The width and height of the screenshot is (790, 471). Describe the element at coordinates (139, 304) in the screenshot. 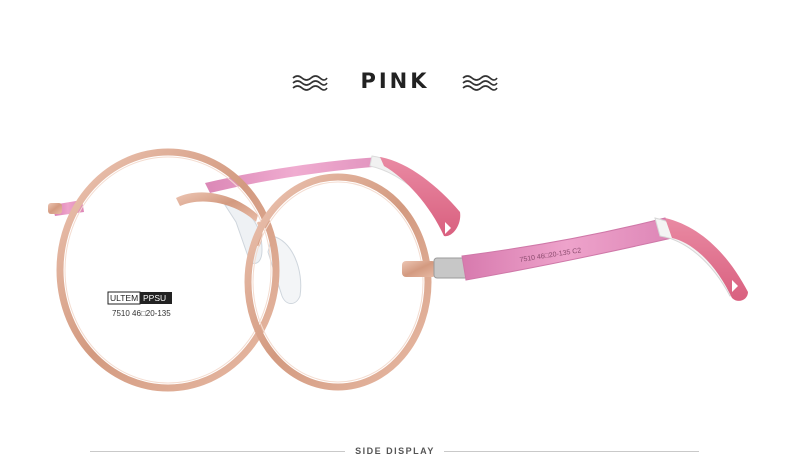

I see `lens-sticker: ULTEM PPSU 7510 46□20-135` at that location.